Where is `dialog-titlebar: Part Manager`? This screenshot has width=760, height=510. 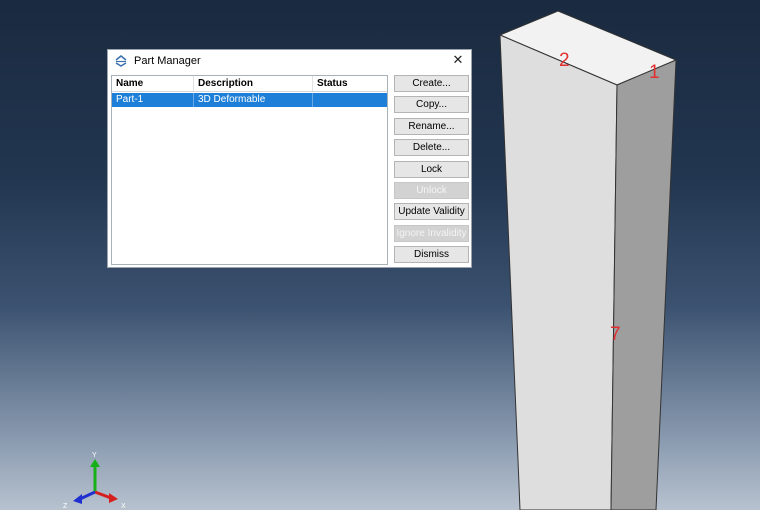 dialog-titlebar: Part Manager is located at coordinates (289, 61).